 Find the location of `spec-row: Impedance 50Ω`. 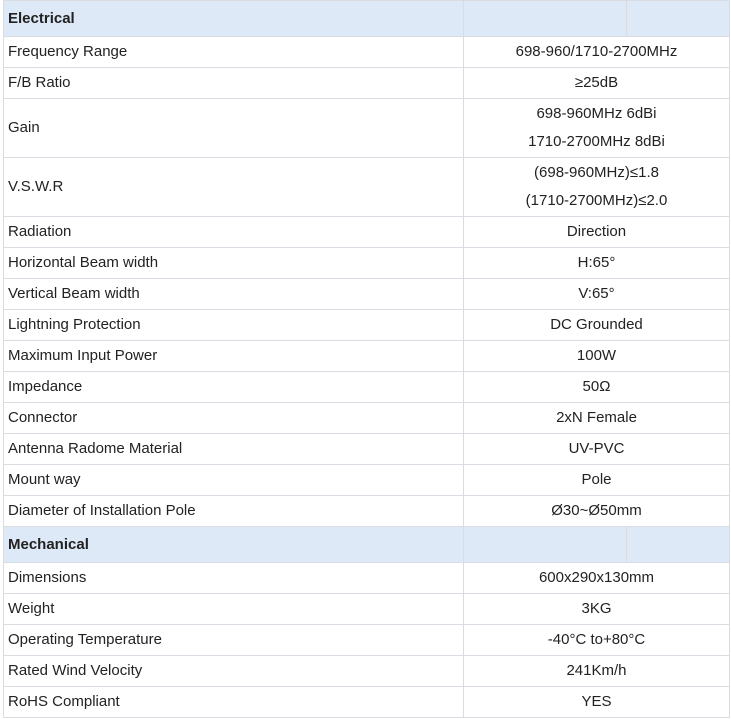

spec-row: Impedance 50Ω is located at coordinates (366, 387).